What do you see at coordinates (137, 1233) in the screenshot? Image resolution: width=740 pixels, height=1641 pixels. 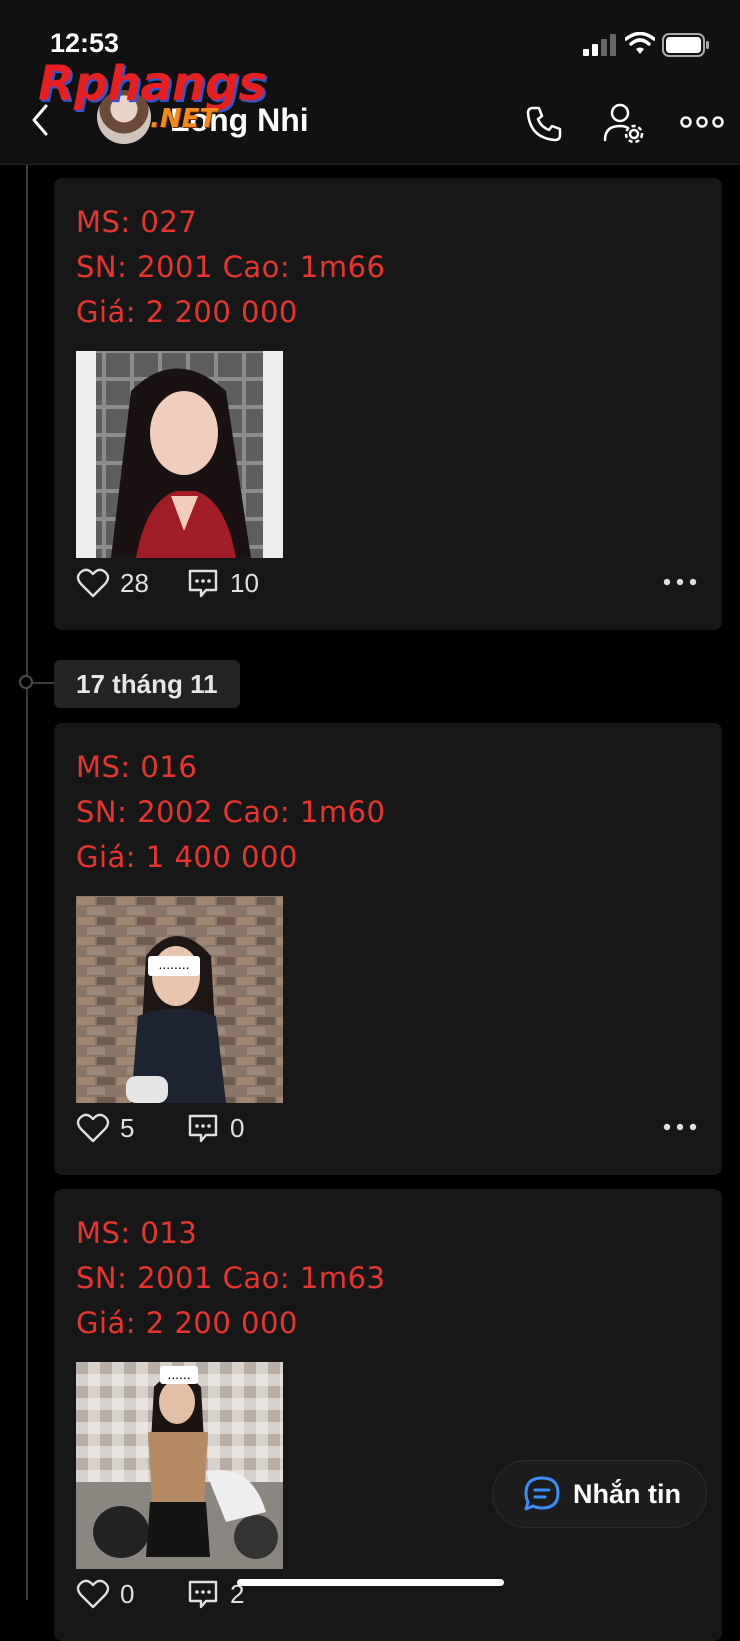 I see `post-code: MS: 013` at bounding box center [137, 1233].